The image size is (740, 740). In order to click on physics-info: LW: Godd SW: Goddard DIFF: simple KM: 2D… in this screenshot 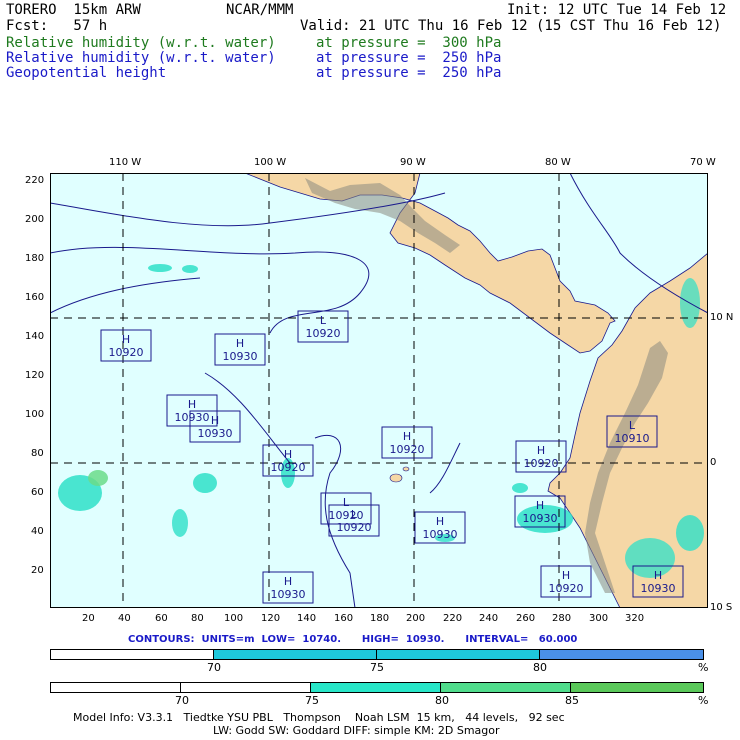, I will do `click(356, 730)`.